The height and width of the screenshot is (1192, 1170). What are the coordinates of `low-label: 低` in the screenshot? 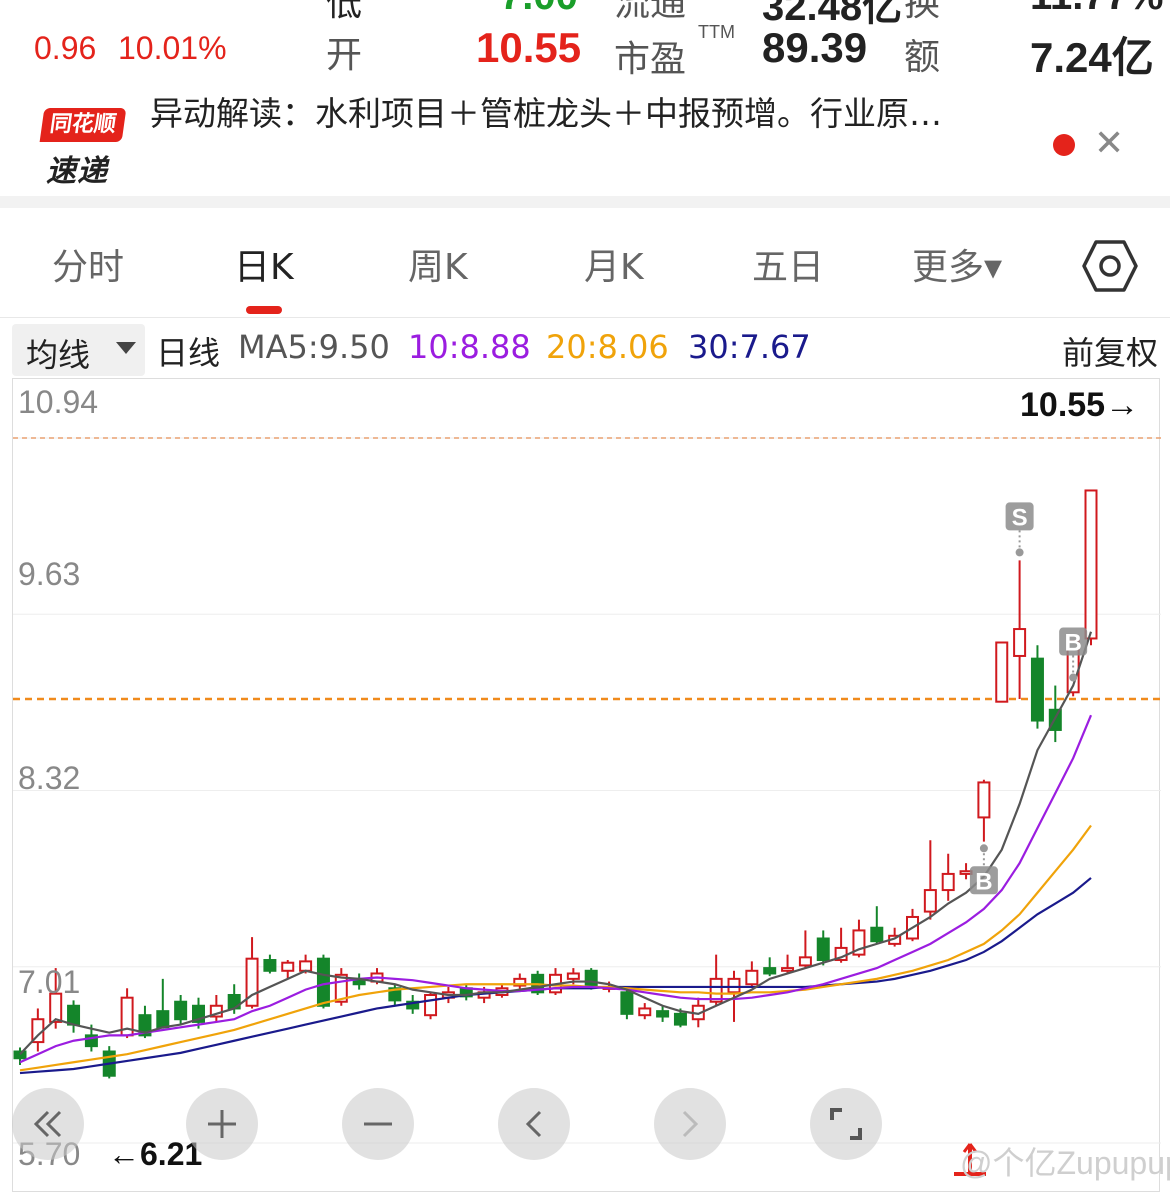 It's located at (344, 11).